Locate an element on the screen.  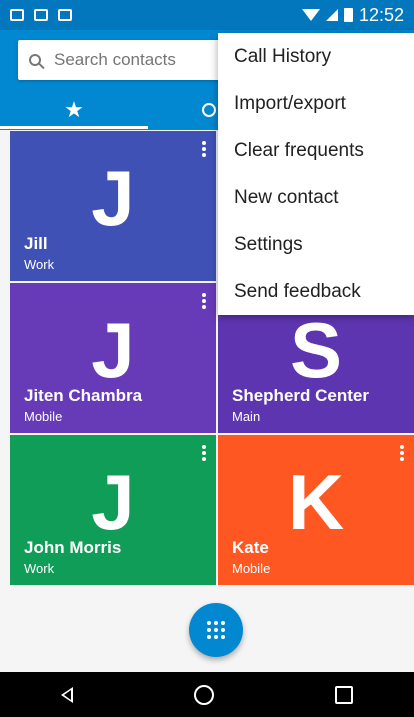
contact-initial: S is located at coordinates (316, 350).